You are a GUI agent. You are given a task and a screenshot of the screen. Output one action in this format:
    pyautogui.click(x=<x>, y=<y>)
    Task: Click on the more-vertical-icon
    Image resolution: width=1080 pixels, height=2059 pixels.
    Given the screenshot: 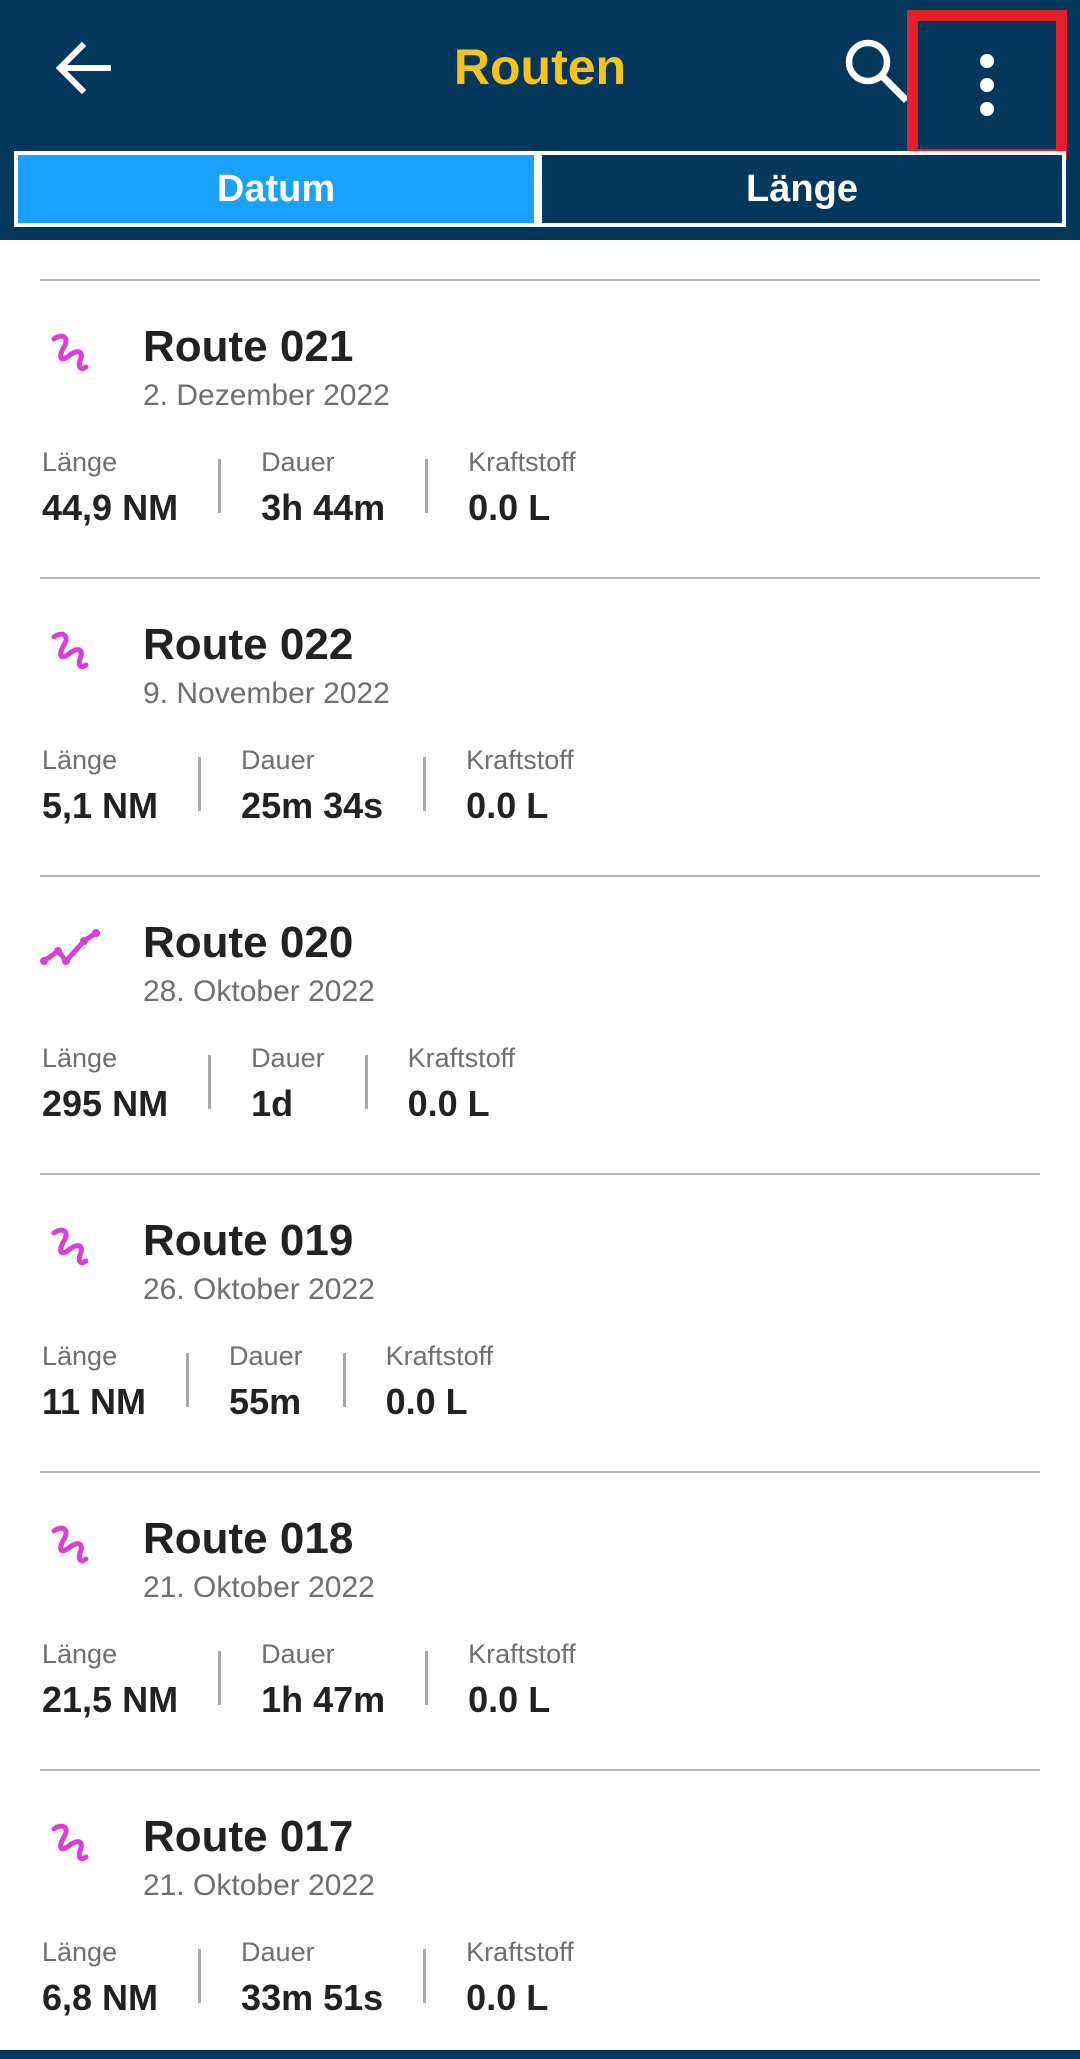 What is the action you would take?
    pyautogui.click(x=987, y=85)
    